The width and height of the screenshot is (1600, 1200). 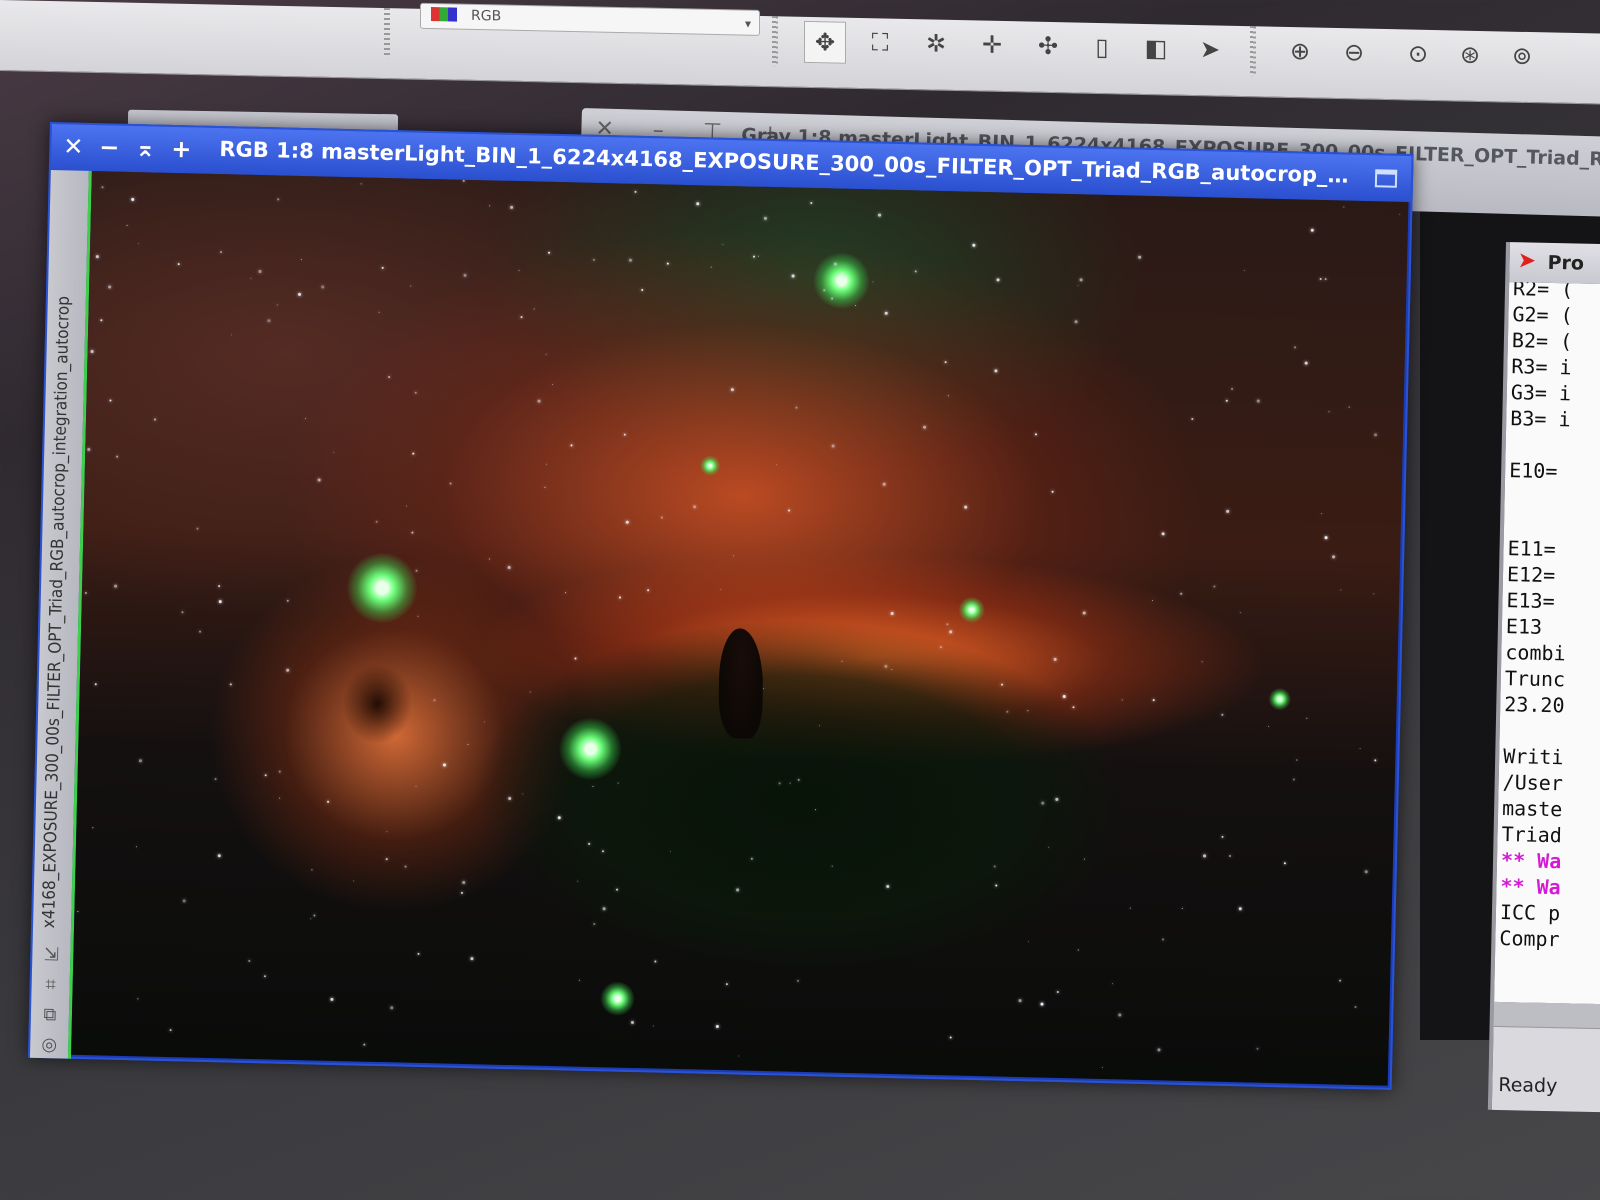 What do you see at coordinates (1541, 393) in the screenshot?
I see `console-line: G3= i` at bounding box center [1541, 393].